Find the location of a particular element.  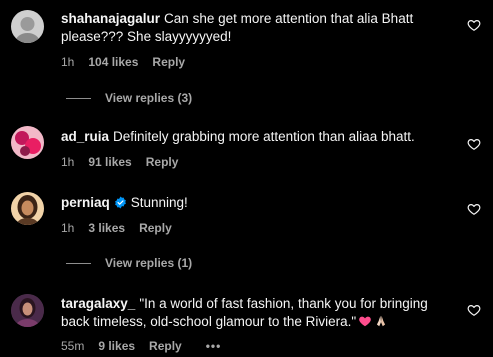

comment-body: perniaq Stunning! is located at coordinates (257, 203).